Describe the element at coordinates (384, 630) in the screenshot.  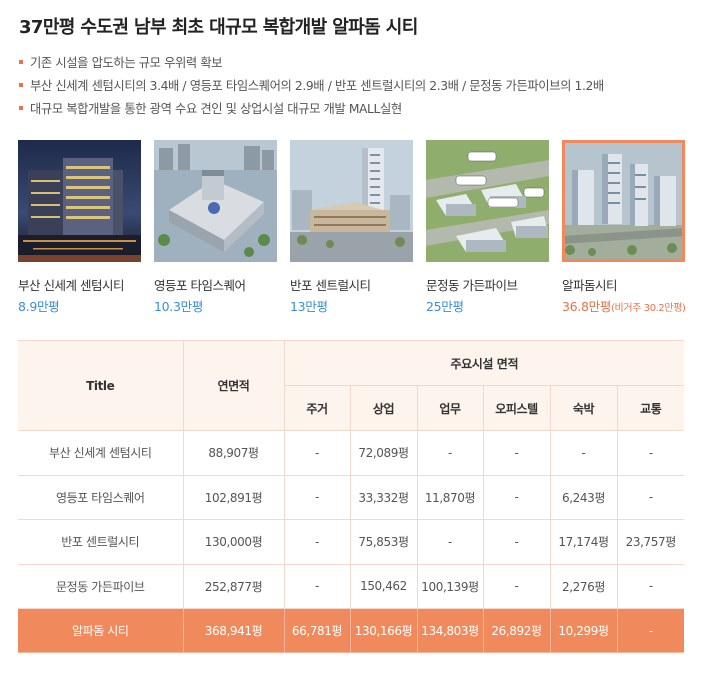
I see `table-cell: 130,166평` at that location.